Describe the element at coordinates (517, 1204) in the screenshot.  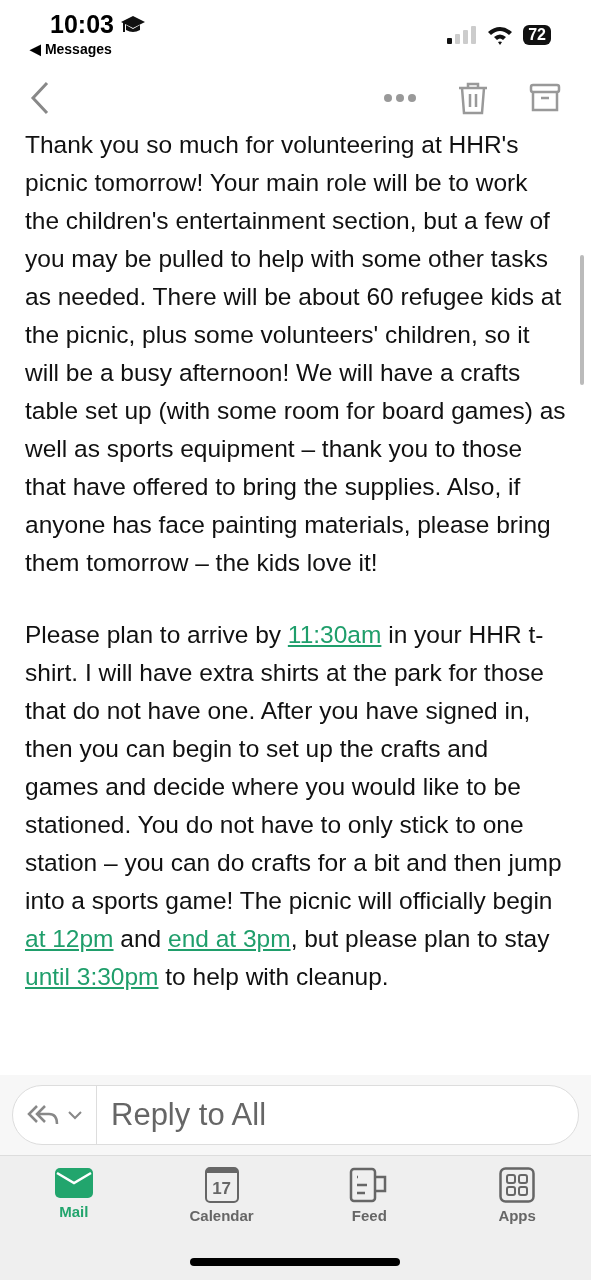
I see `tab-bar-item: Apps` at that location.